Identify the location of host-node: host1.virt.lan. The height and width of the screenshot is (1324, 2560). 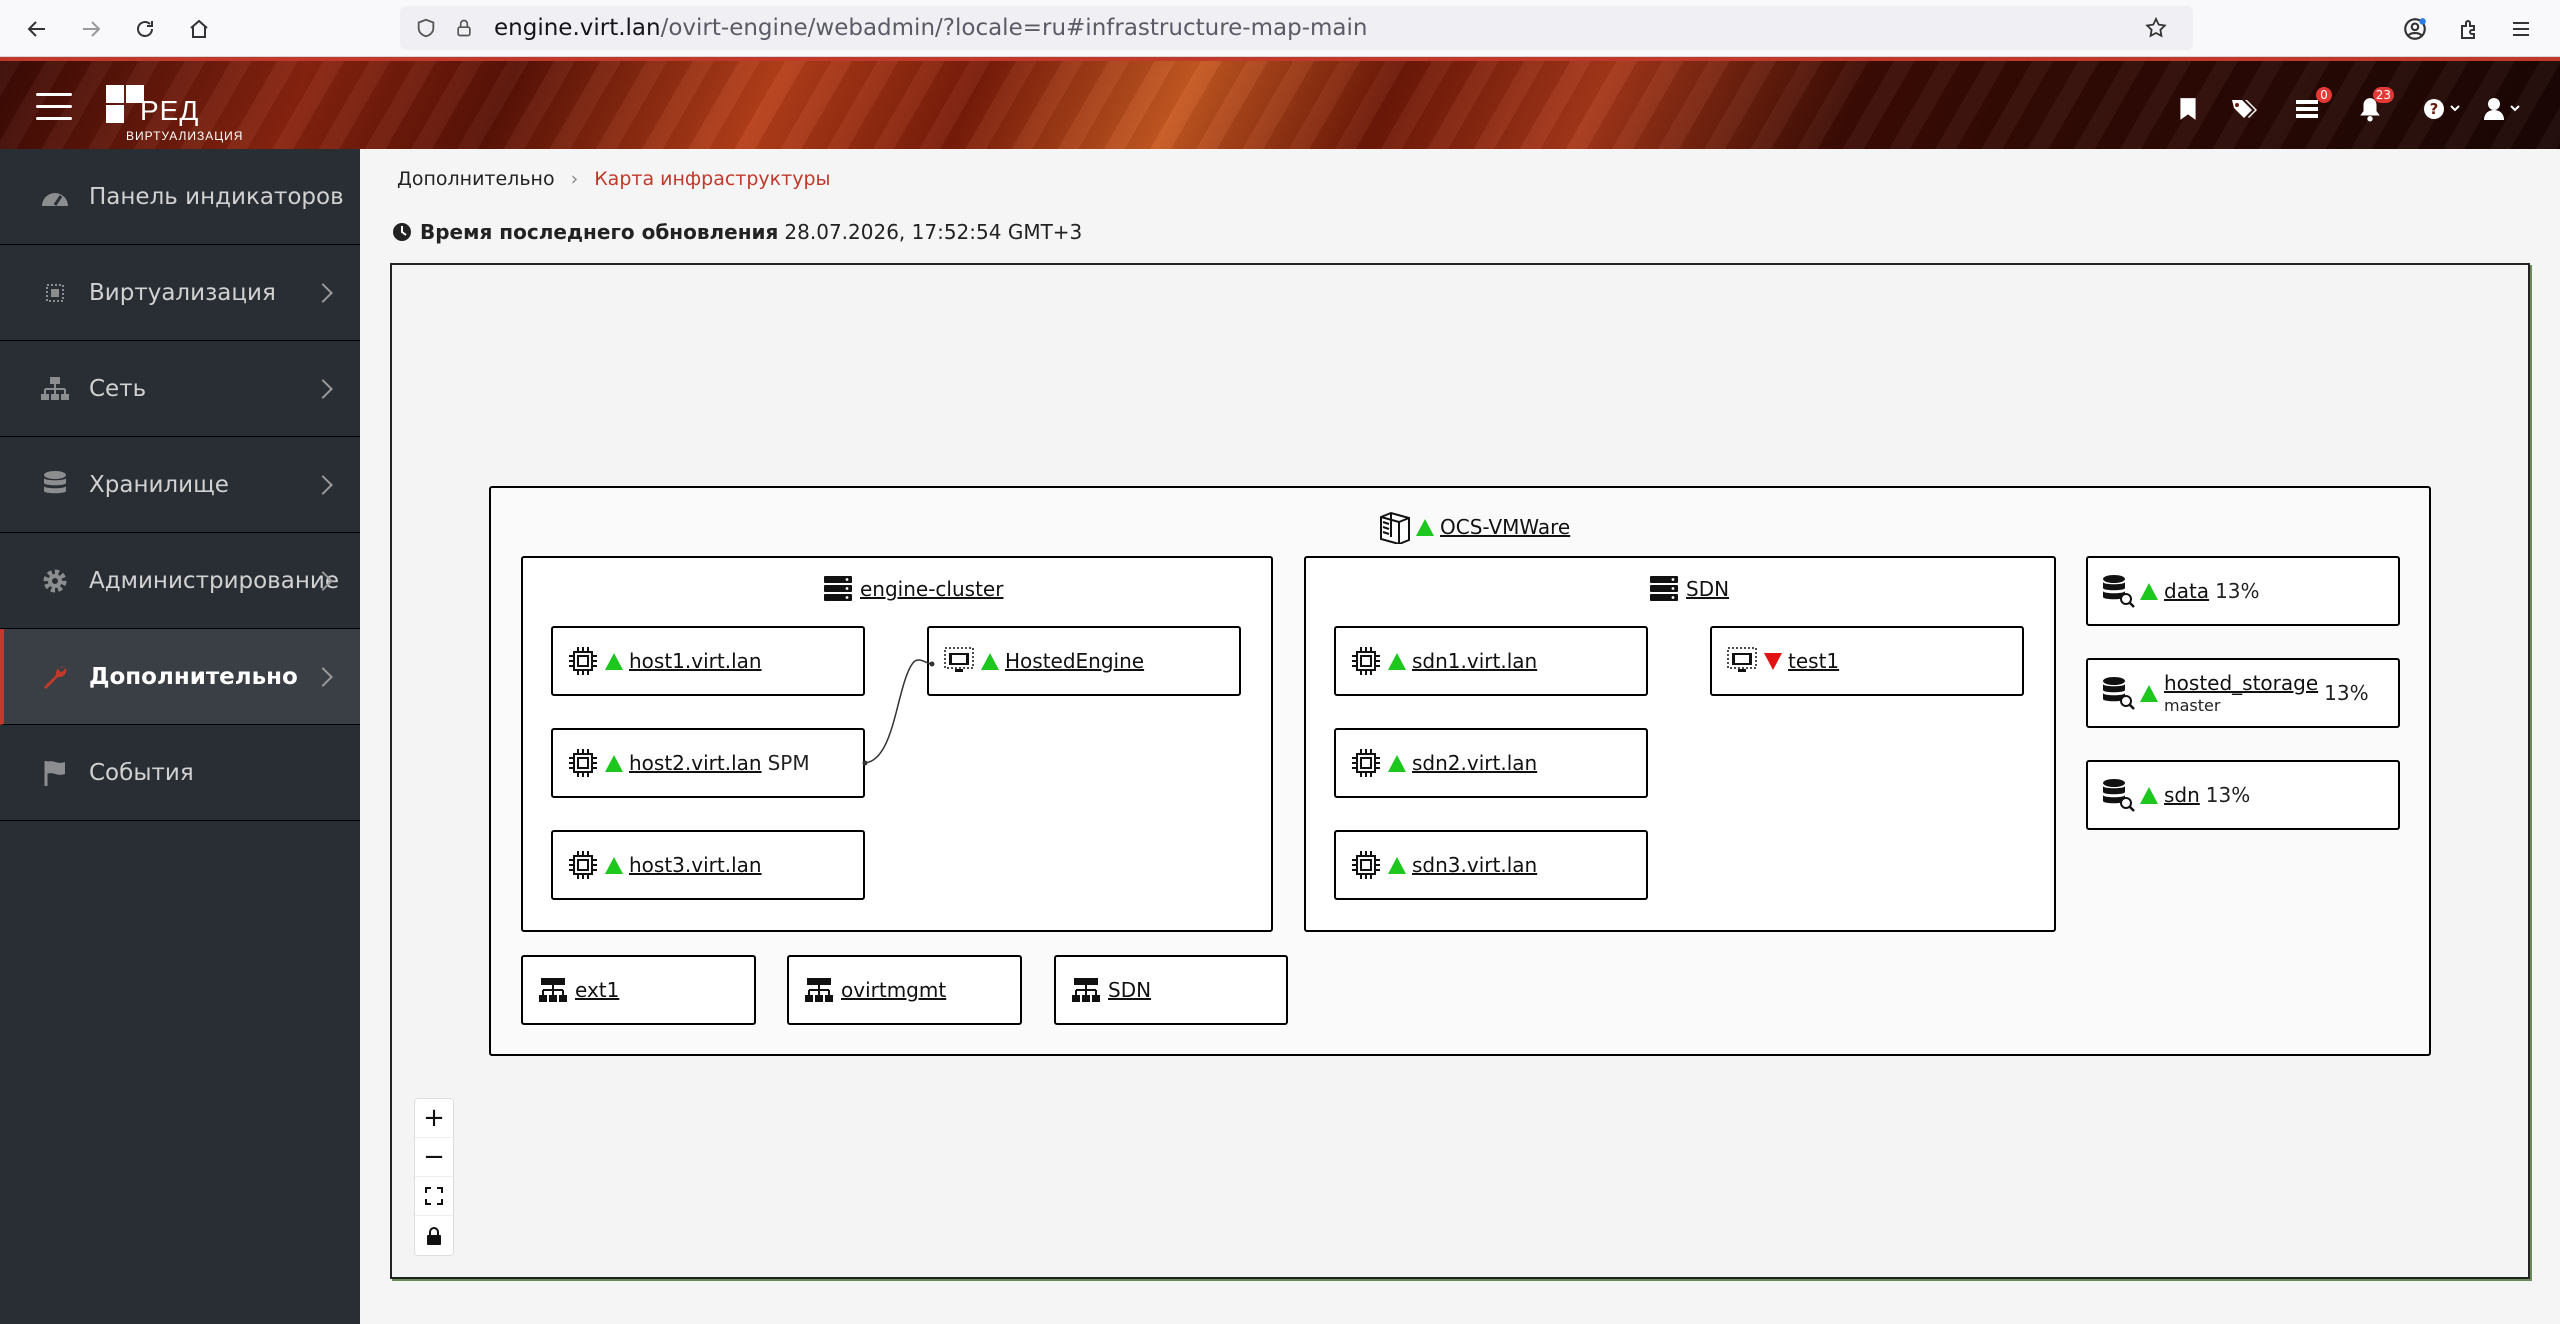
(708, 661).